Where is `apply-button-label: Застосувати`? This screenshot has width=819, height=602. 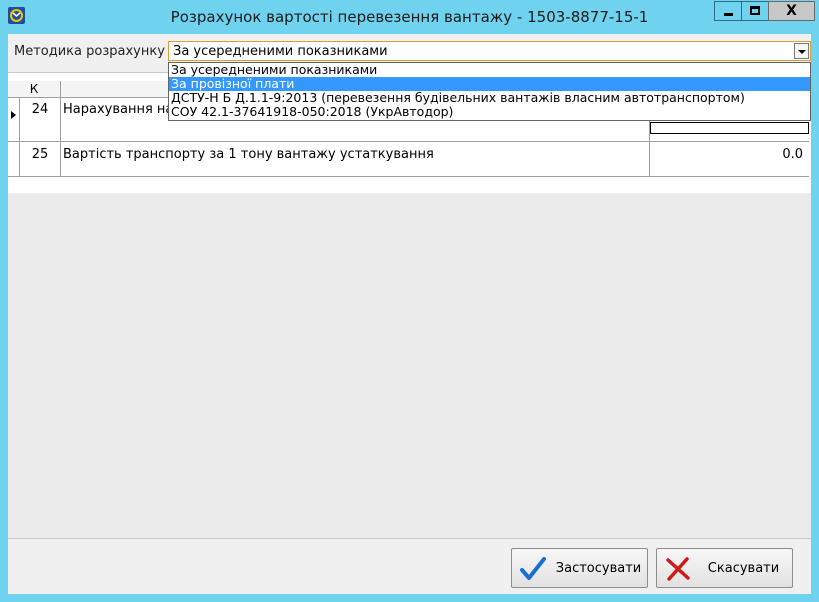 apply-button-label: Застосувати is located at coordinates (598, 568).